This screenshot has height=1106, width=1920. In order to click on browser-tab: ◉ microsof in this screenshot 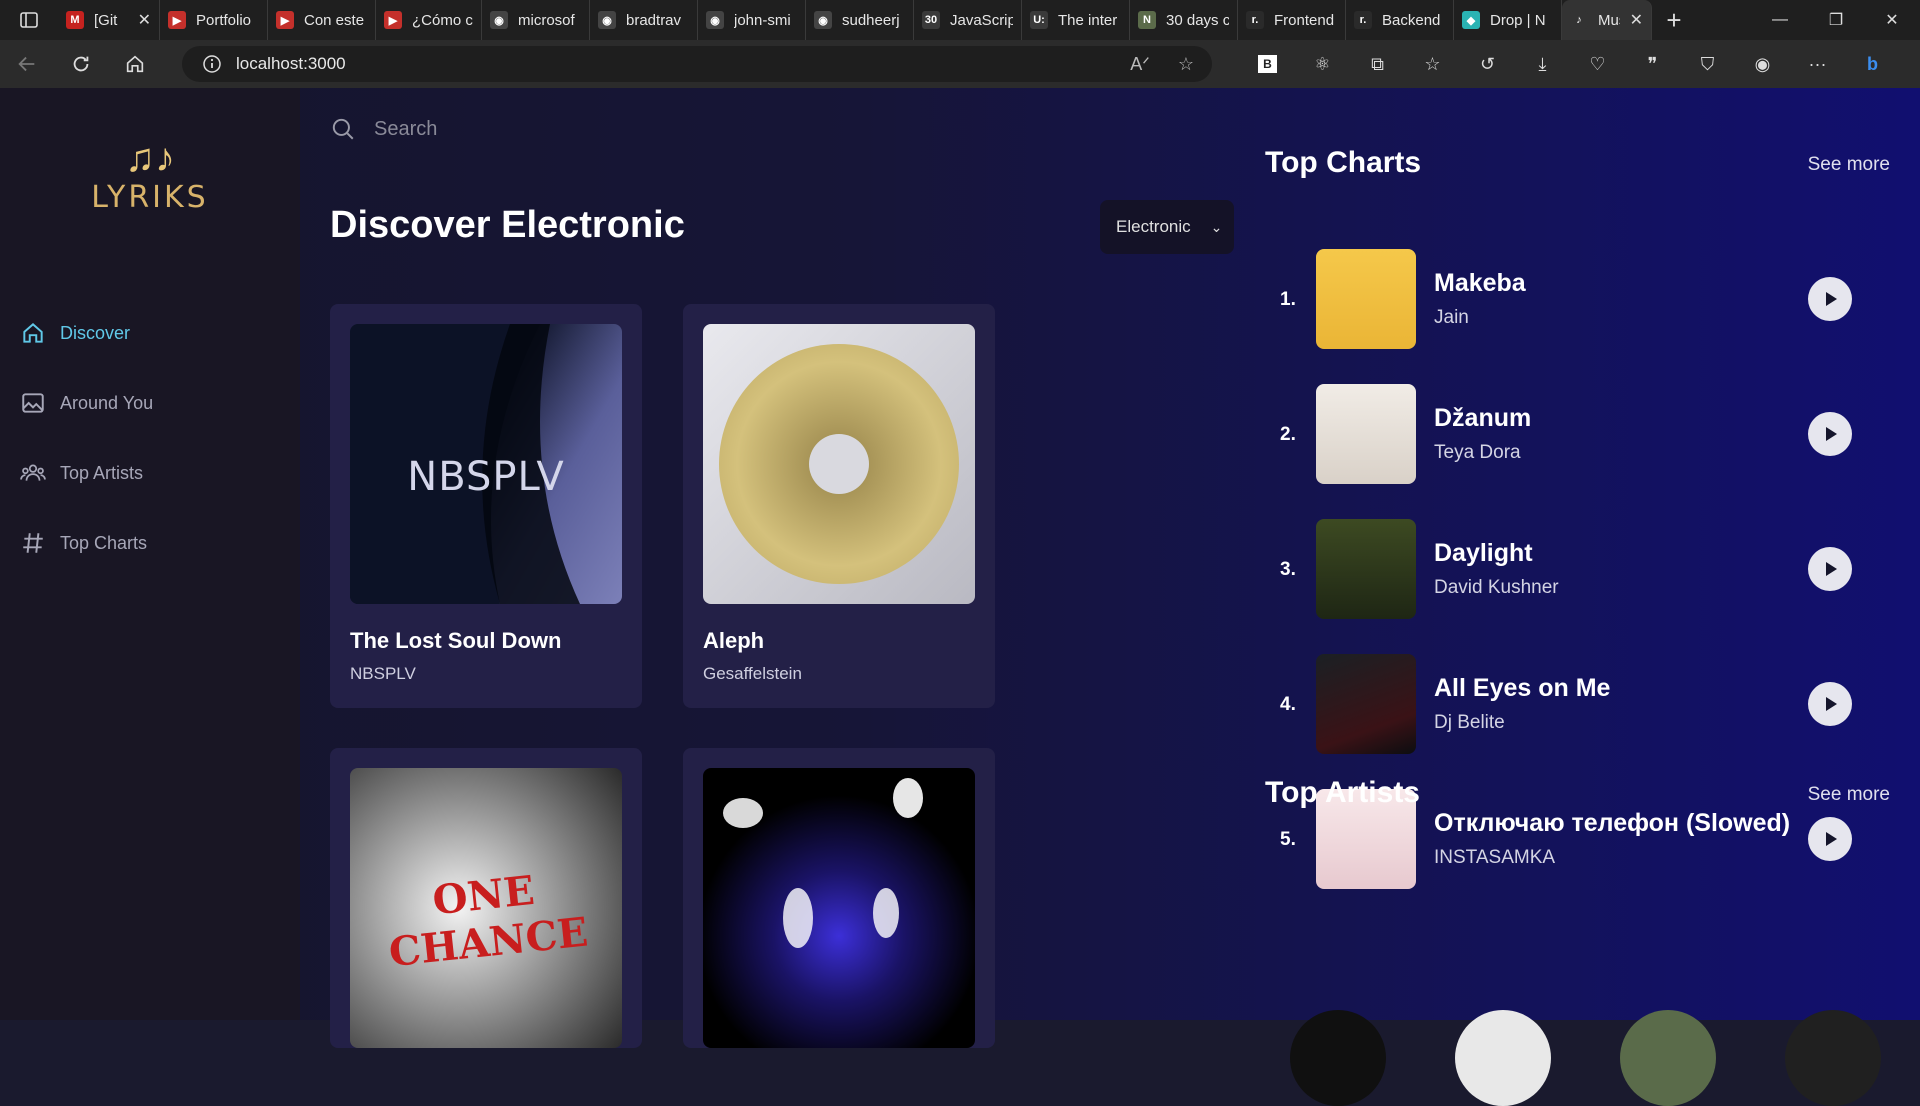, I will do `click(536, 20)`.